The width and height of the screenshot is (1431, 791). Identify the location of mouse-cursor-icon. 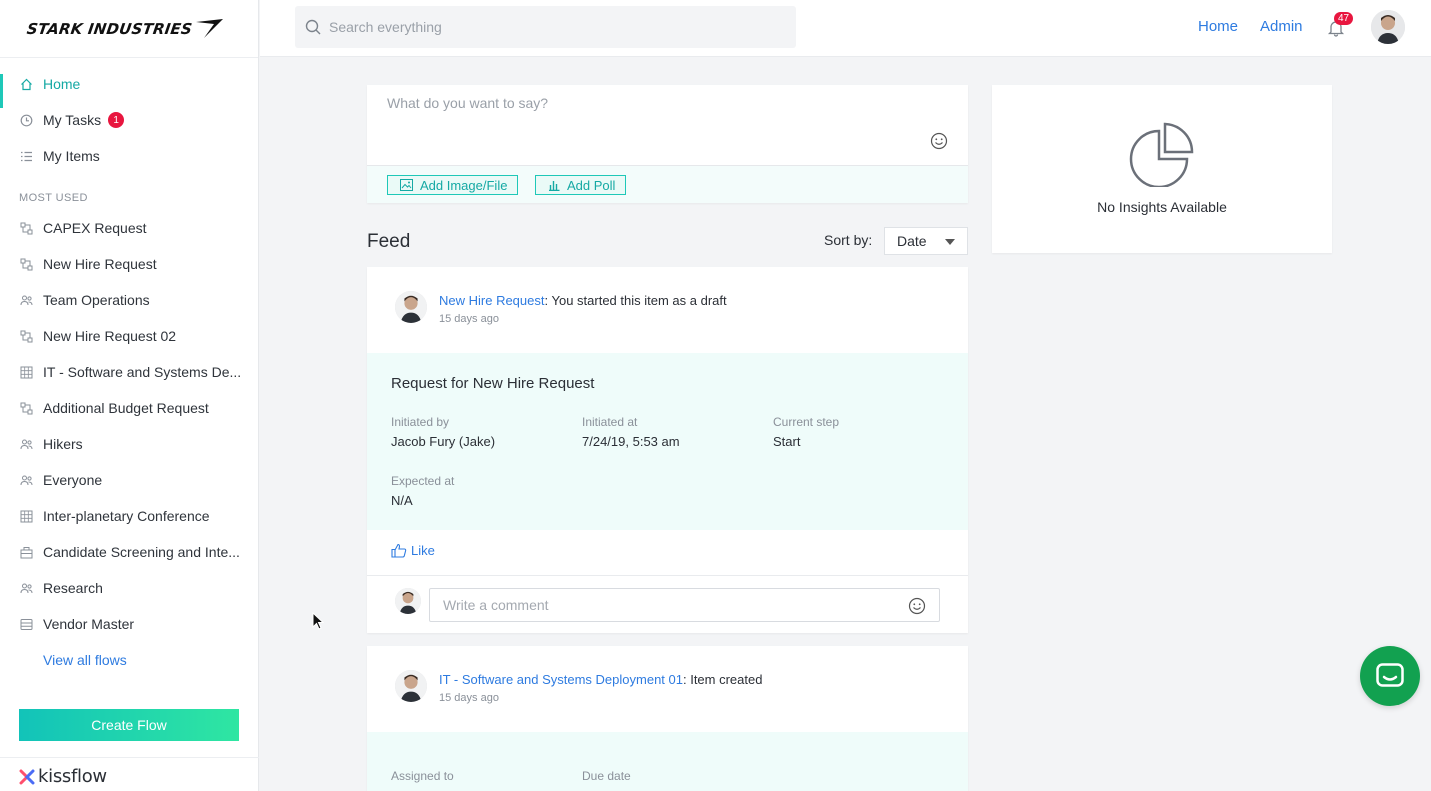
(318, 621).